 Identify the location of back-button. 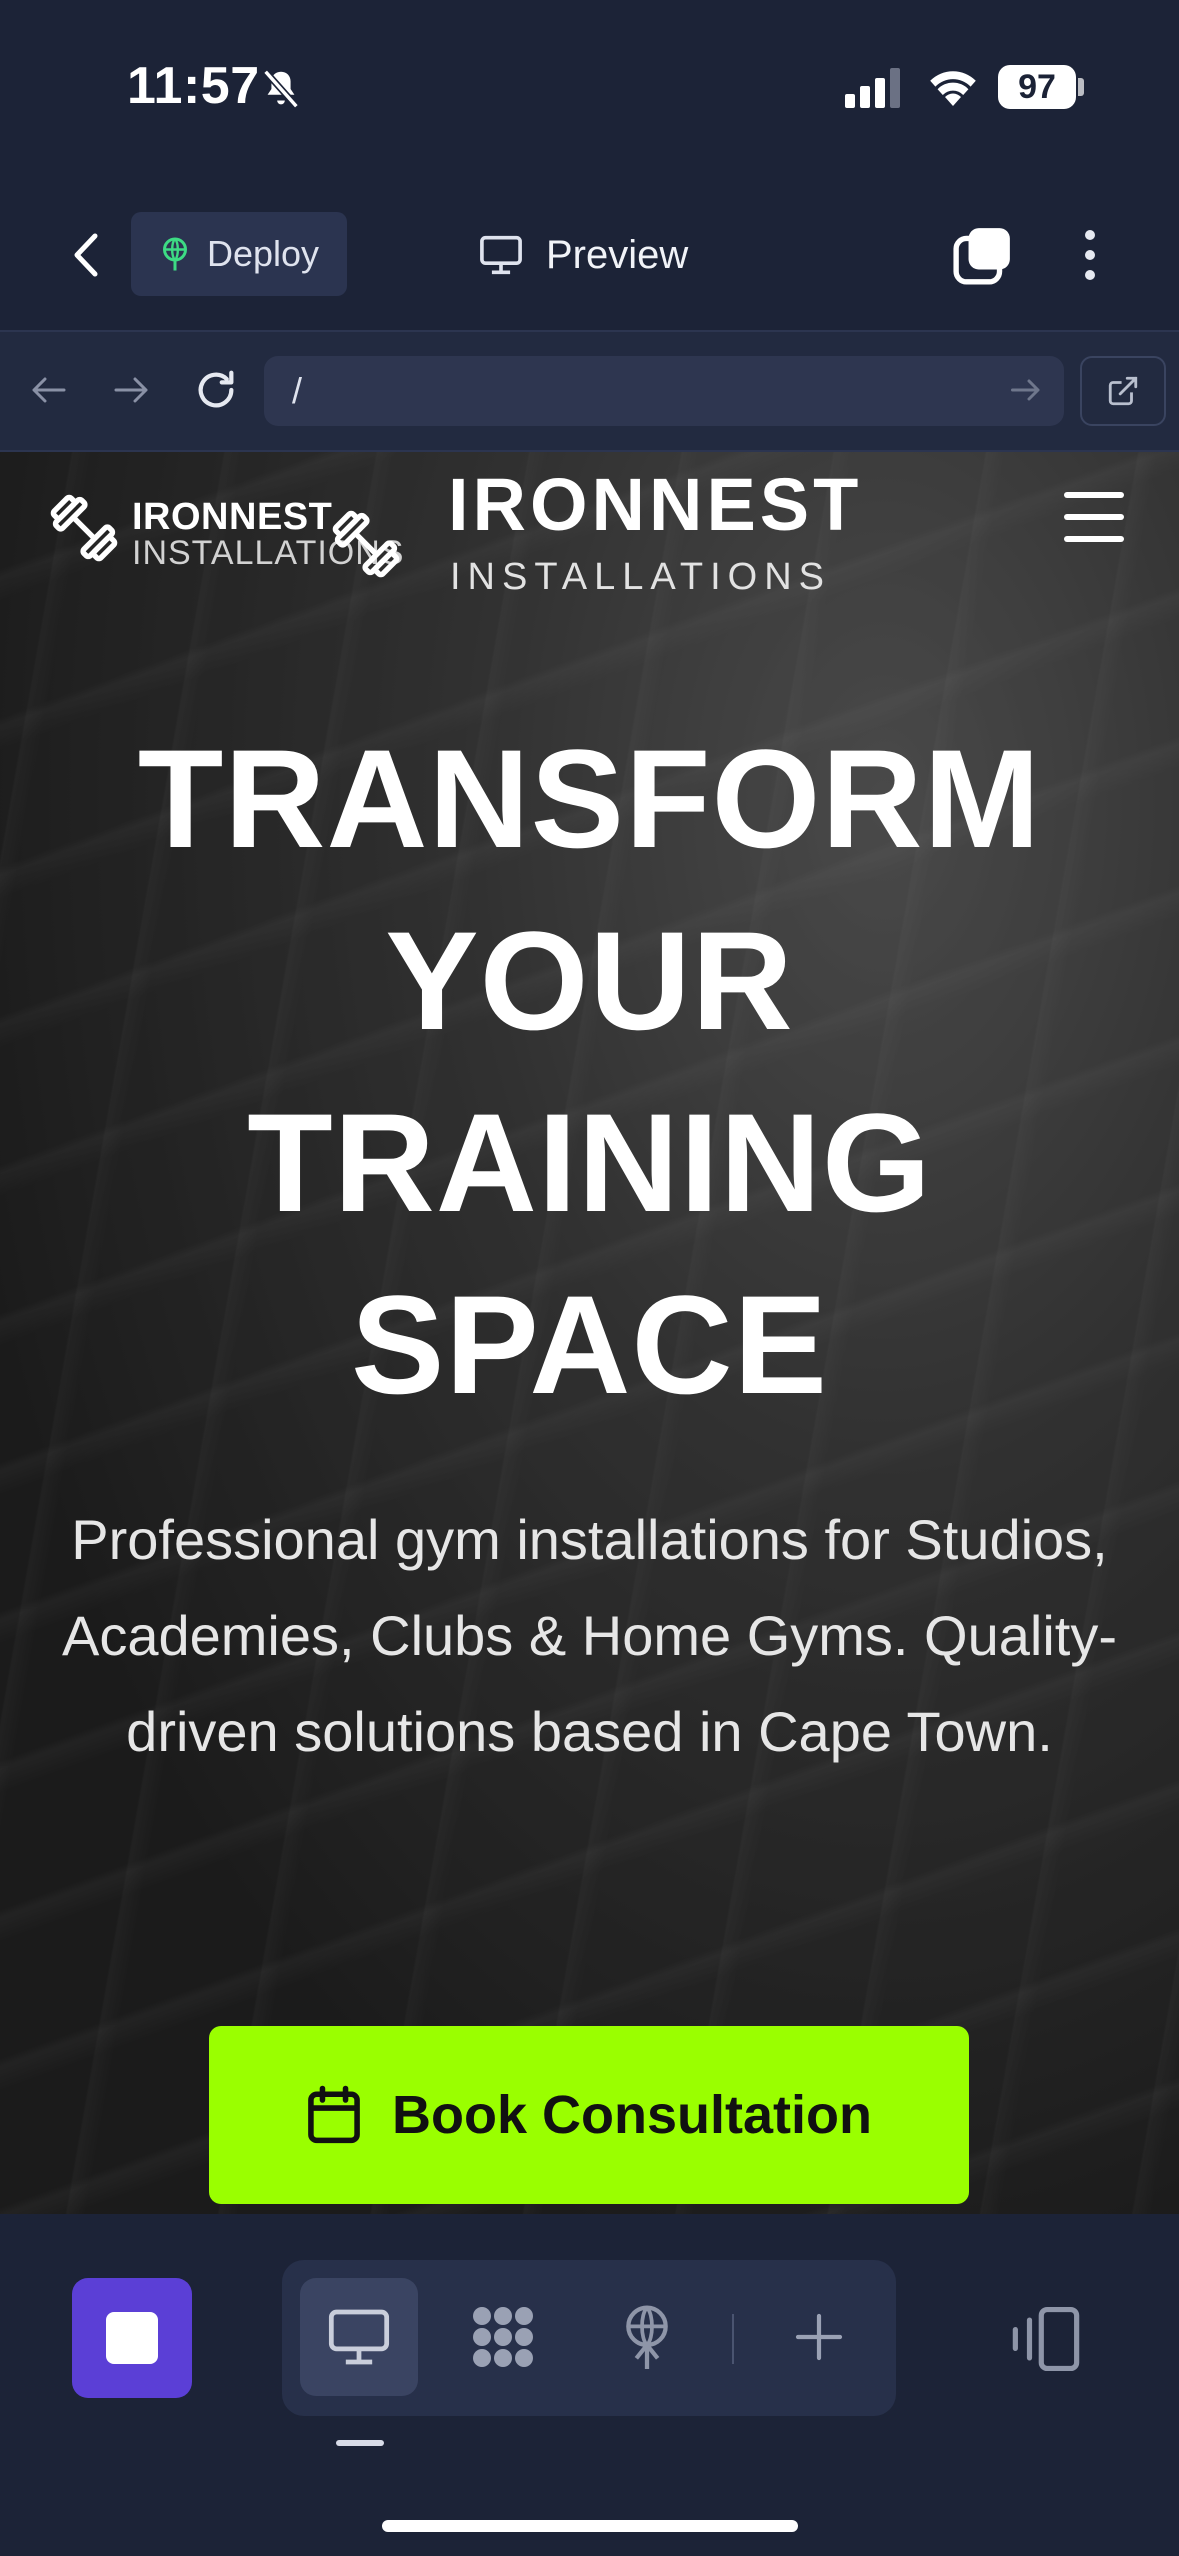
(86, 255).